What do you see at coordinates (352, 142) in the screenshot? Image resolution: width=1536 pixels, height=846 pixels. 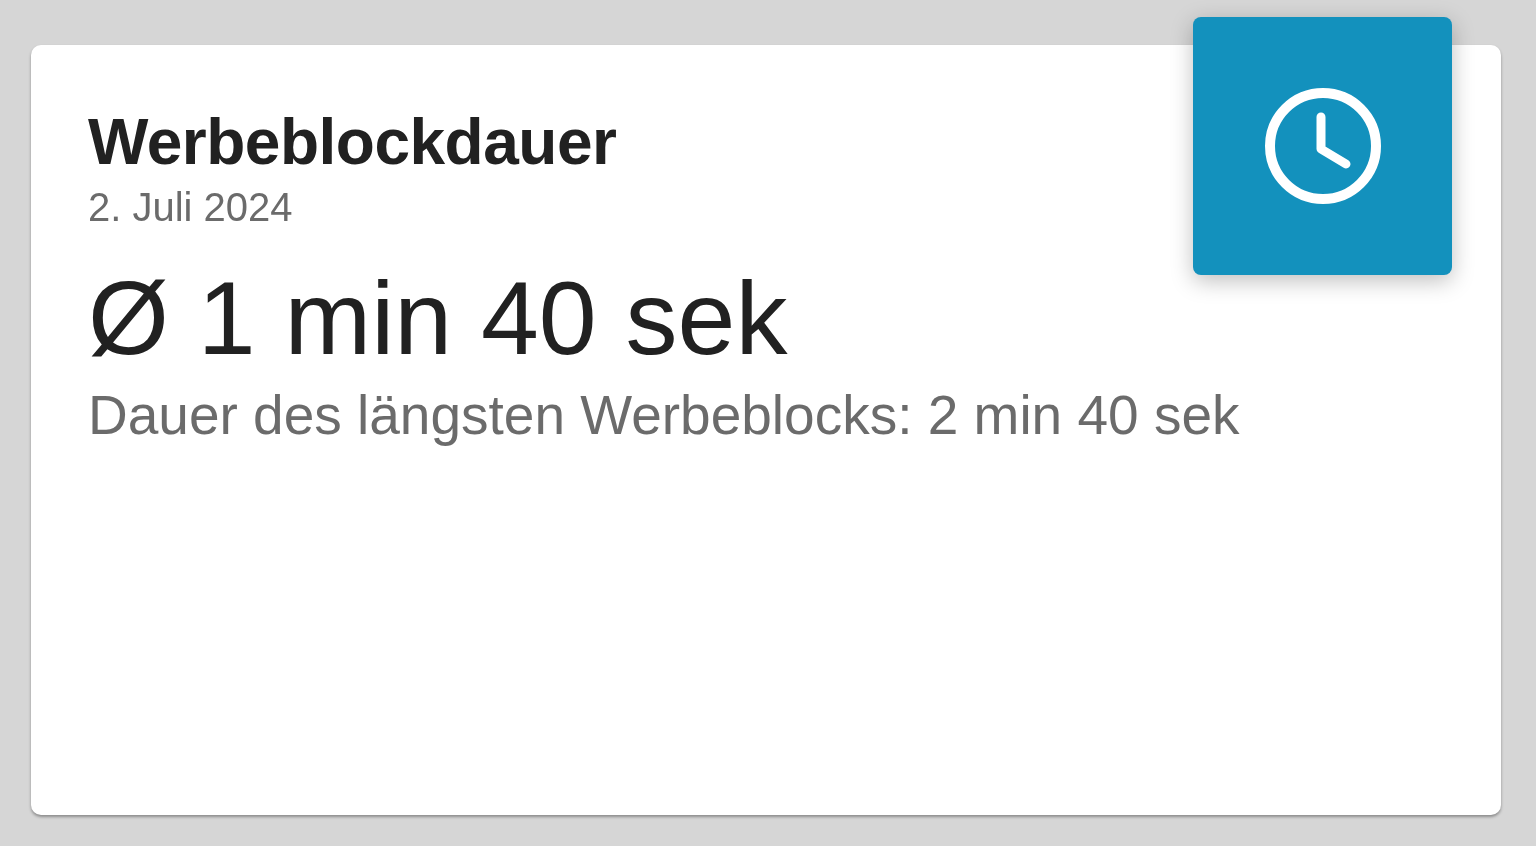 I see `card-title: Werbeblockdauer` at bounding box center [352, 142].